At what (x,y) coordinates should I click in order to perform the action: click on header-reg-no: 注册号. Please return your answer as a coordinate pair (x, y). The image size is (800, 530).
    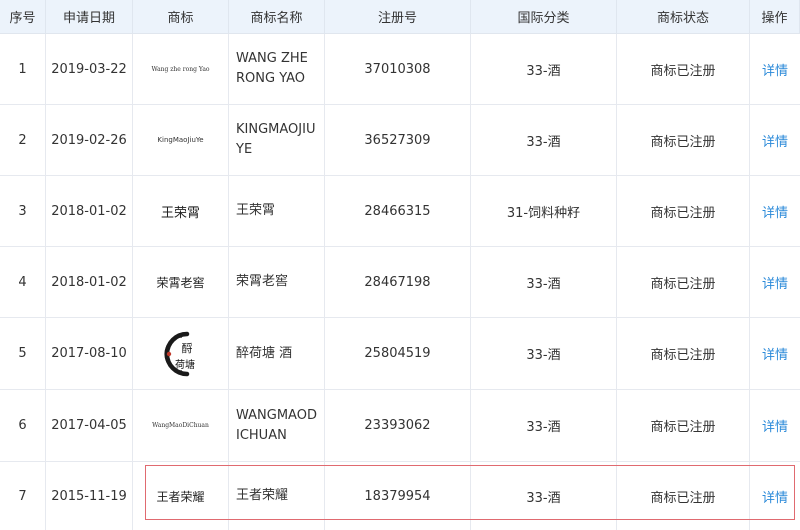
    Looking at the image, I should click on (398, 16).